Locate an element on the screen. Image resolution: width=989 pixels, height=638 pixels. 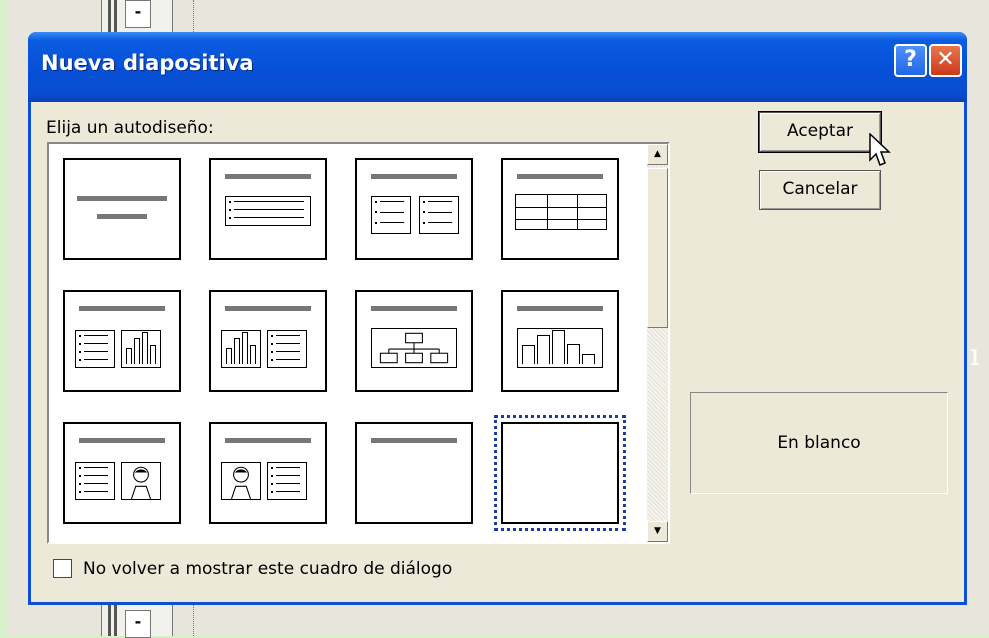
scroll-up-button: ▲ is located at coordinates (657, 154).